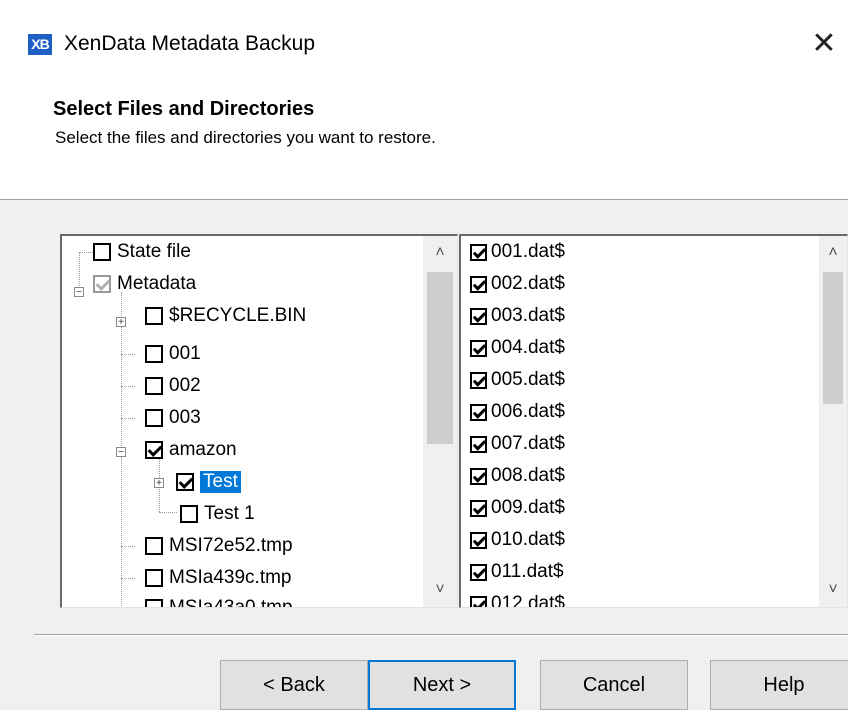 This screenshot has height=710, width=848. What do you see at coordinates (517, 597) in the screenshot?
I see `file-item: 012.dat$` at bounding box center [517, 597].